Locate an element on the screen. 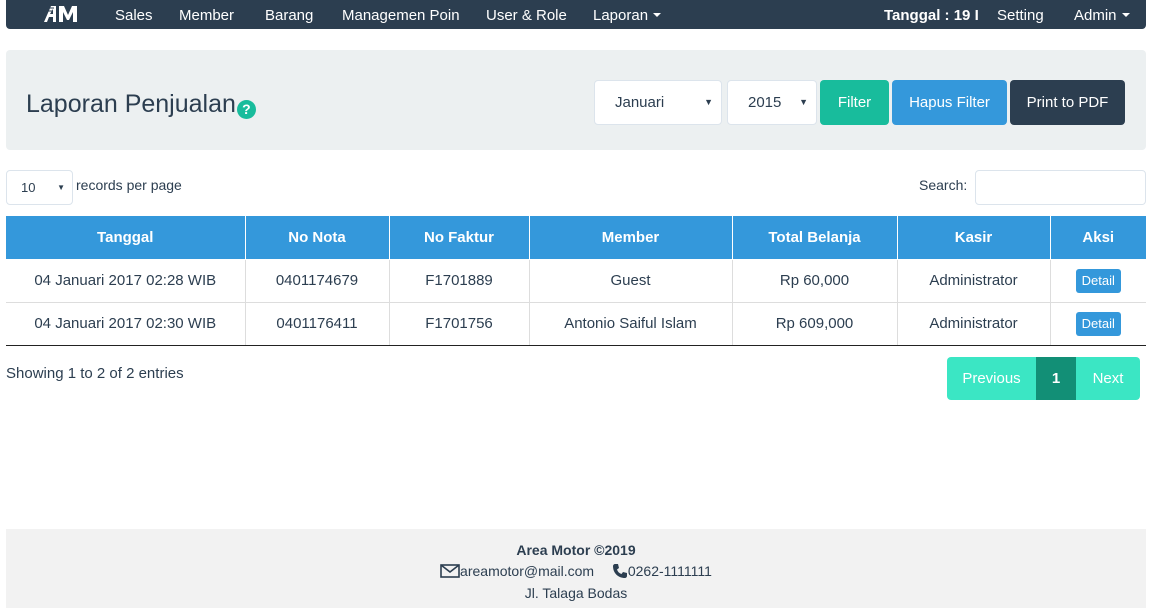 The height and width of the screenshot is (608, 1154). cell-no-nota: 0401174679 is located at coordinates (317, 280).